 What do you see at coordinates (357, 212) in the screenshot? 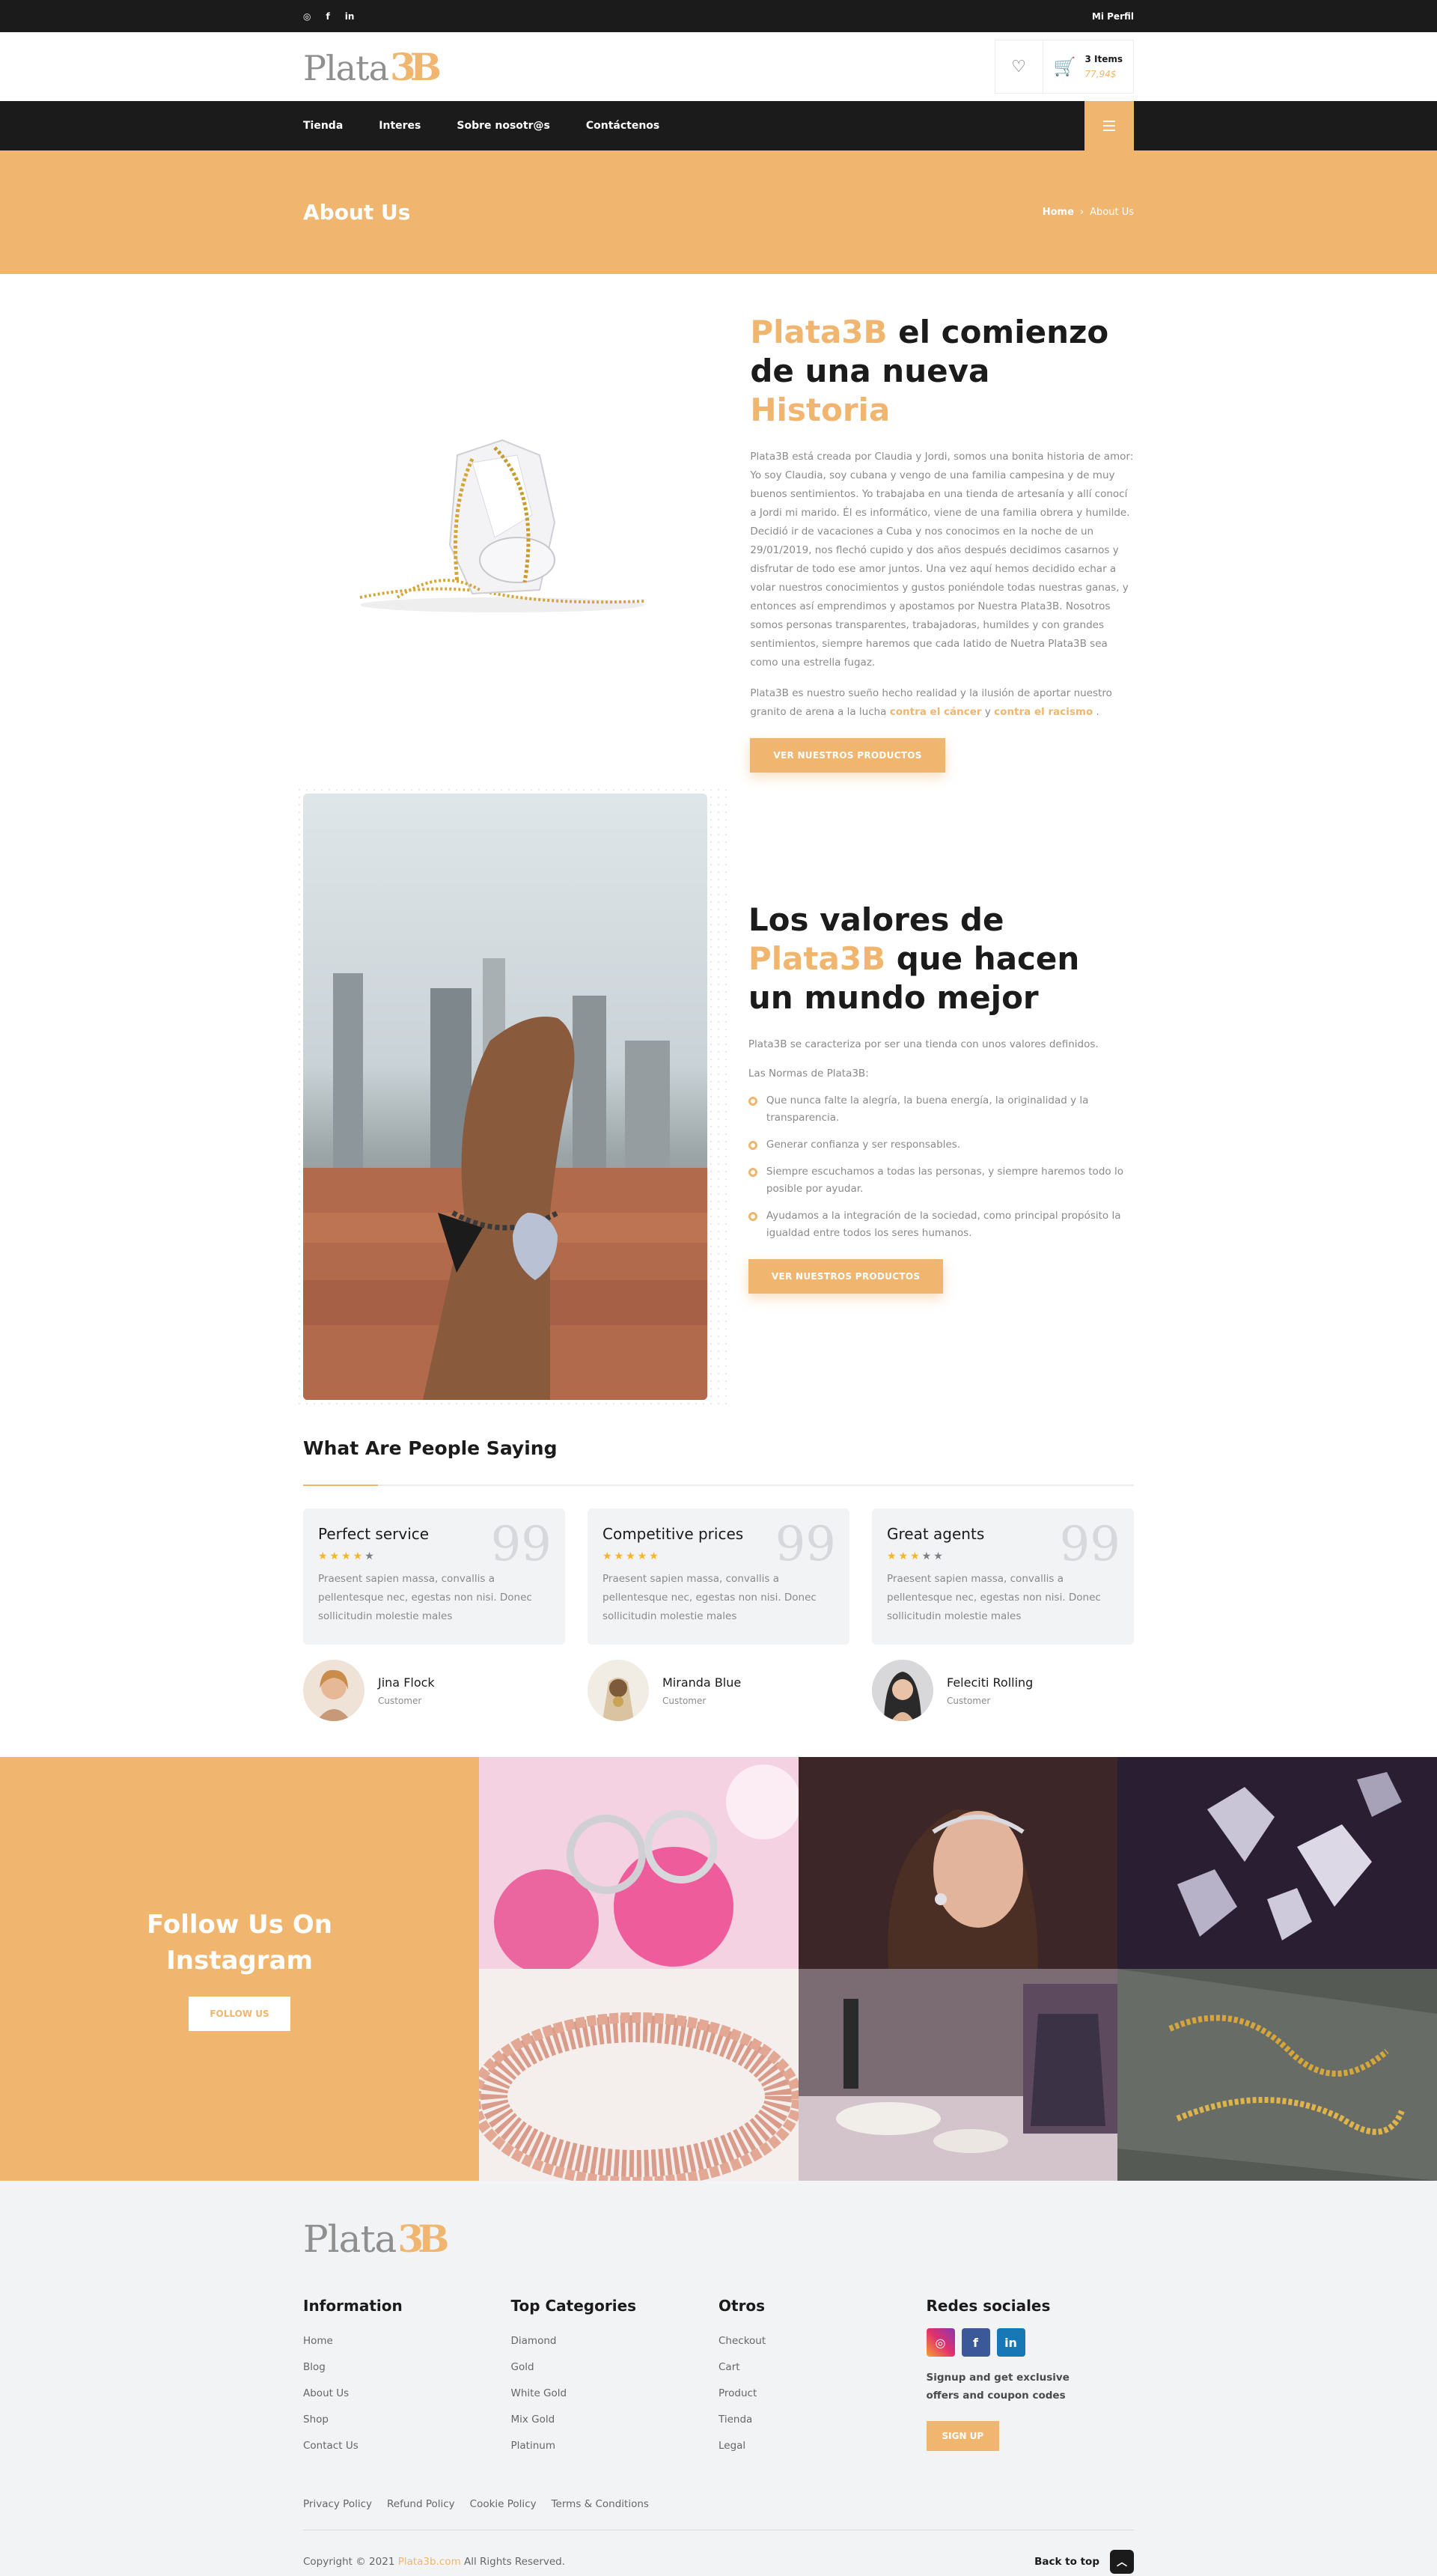
I see `page-title: About Us` at bounding box center [357, 212].